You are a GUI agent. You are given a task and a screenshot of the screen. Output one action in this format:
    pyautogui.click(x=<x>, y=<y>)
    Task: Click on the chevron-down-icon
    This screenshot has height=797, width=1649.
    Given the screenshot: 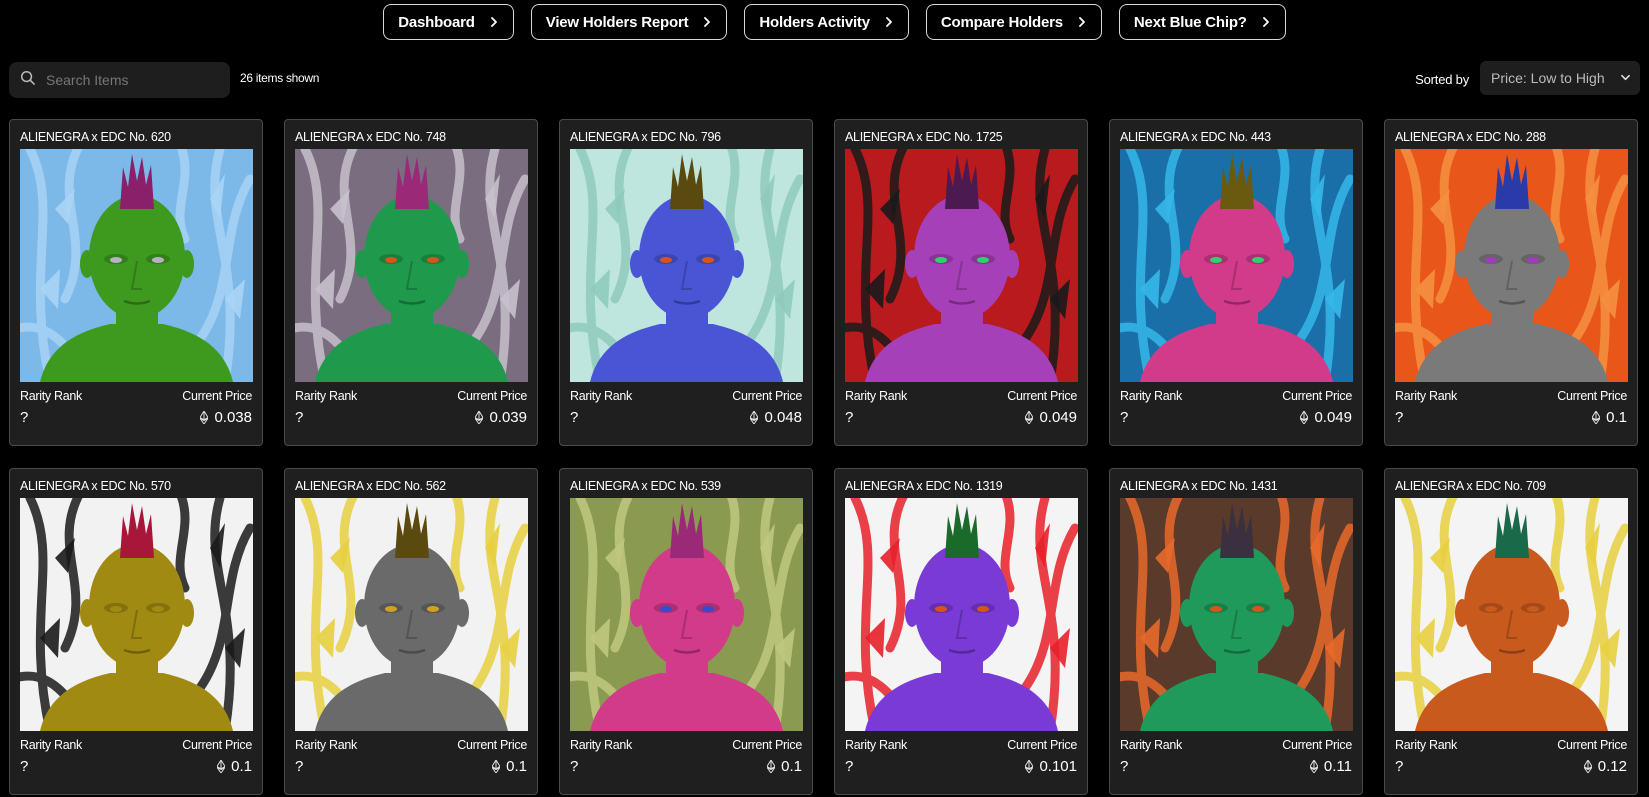 What is the action you would take?
    pyautogui.click(x=1625, y=77)
    